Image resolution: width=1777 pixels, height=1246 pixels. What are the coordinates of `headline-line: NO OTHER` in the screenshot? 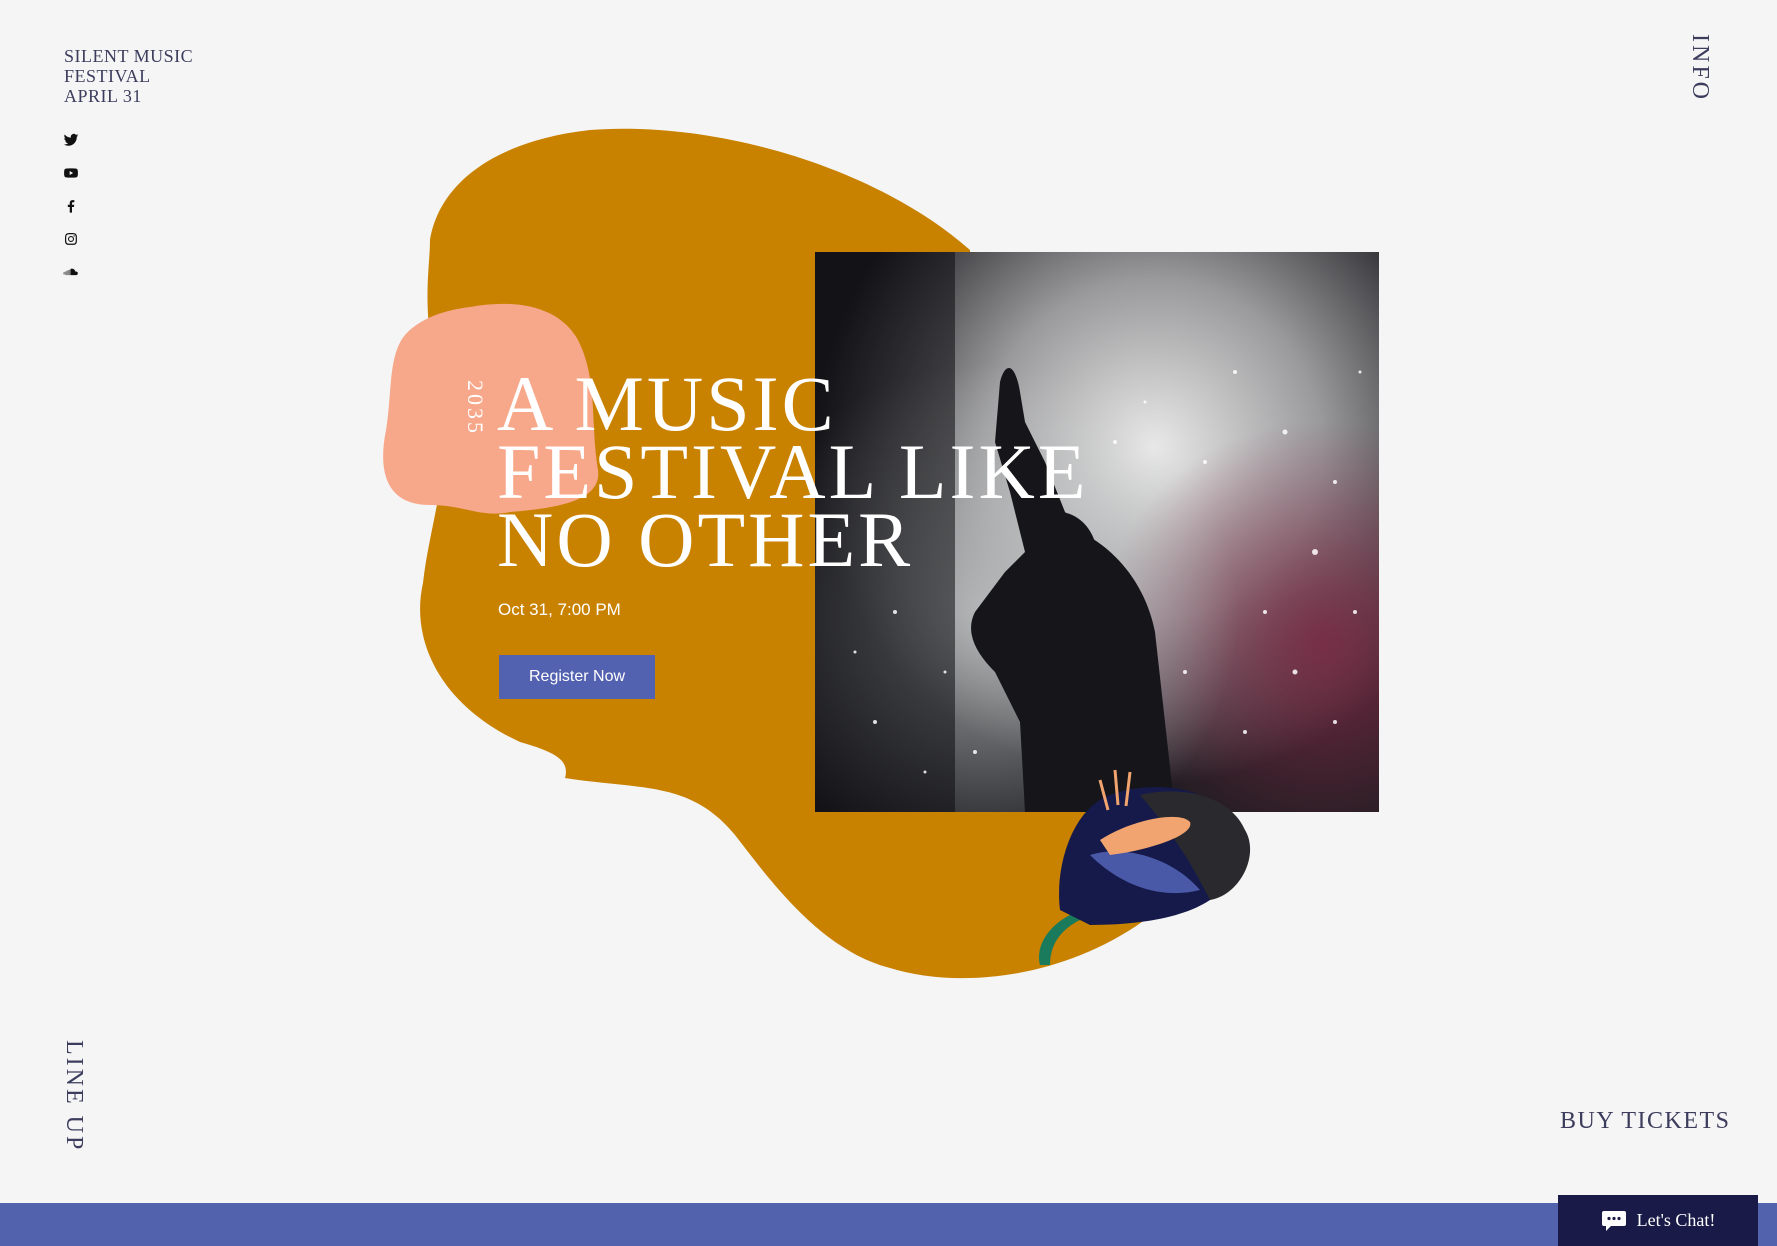 It's located at (705, 539).